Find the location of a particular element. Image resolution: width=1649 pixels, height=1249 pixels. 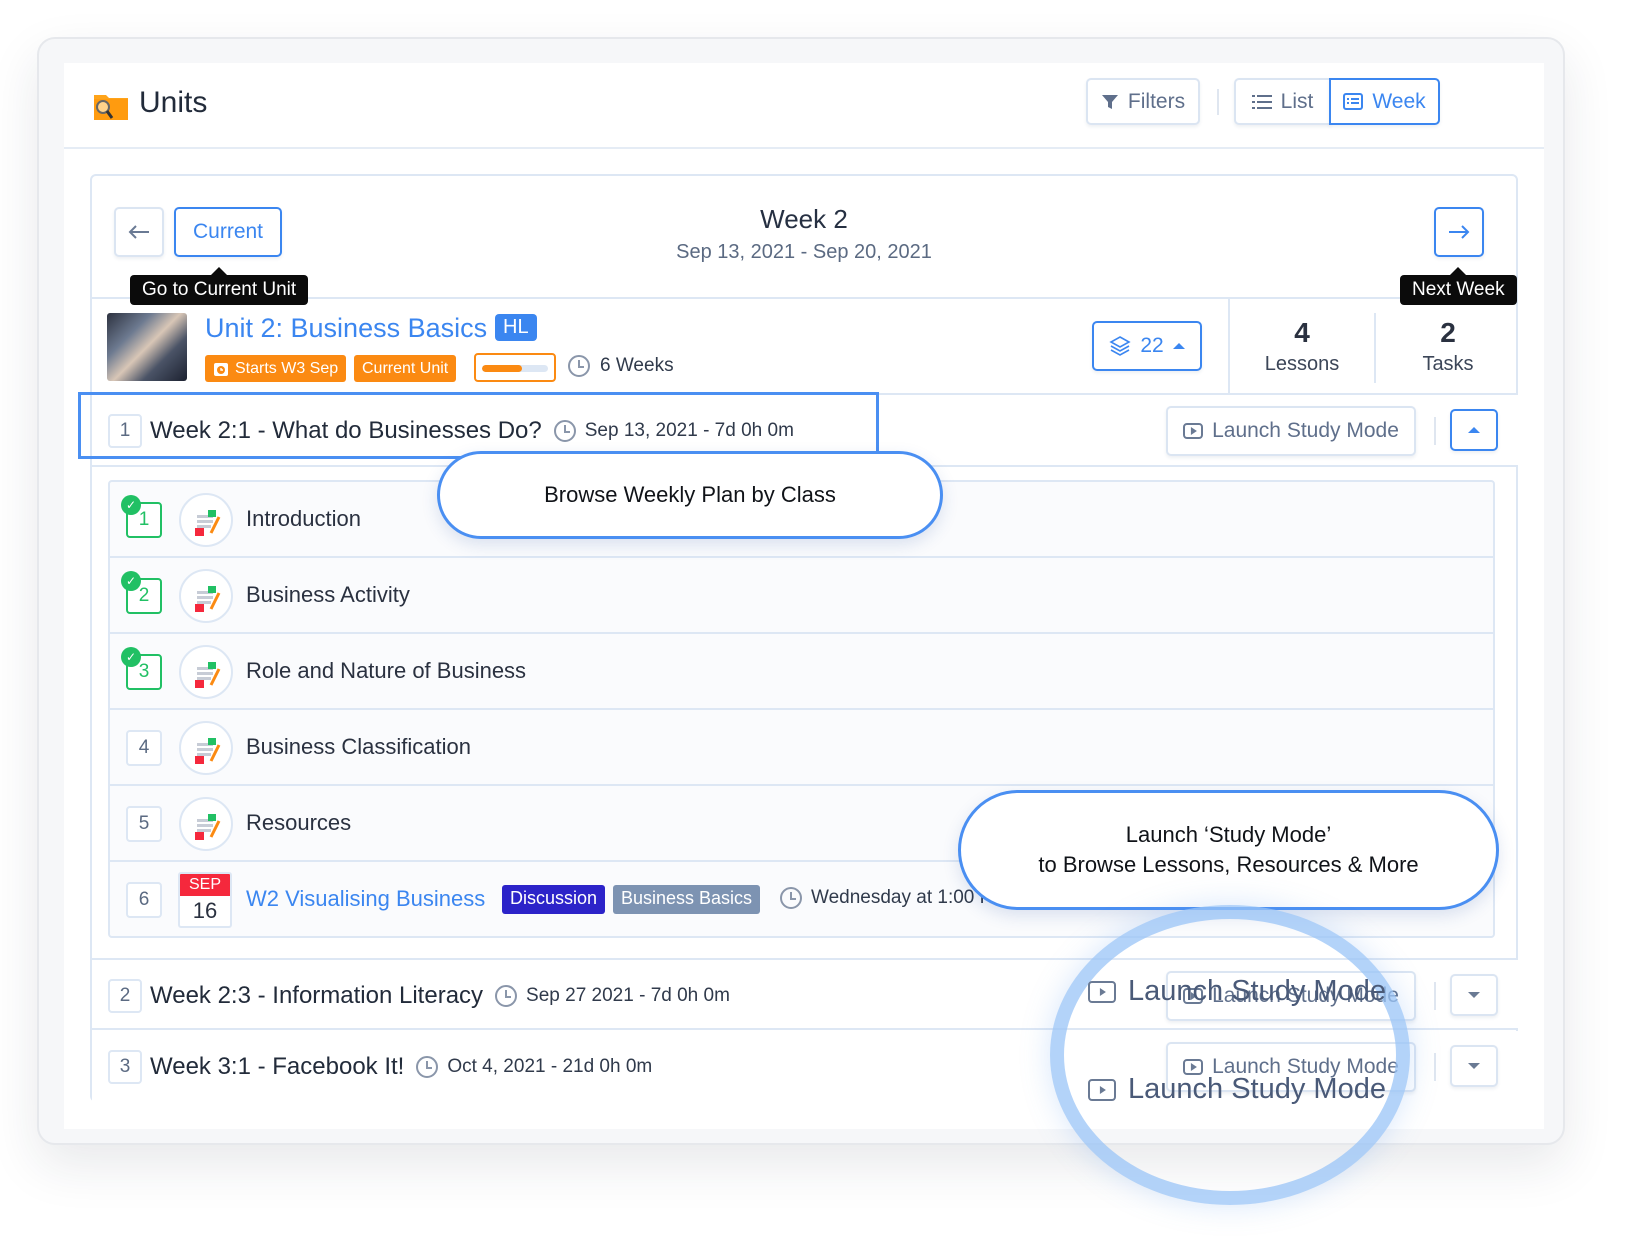

discussion-tag: Discussion is located at coordinates (554, 899).